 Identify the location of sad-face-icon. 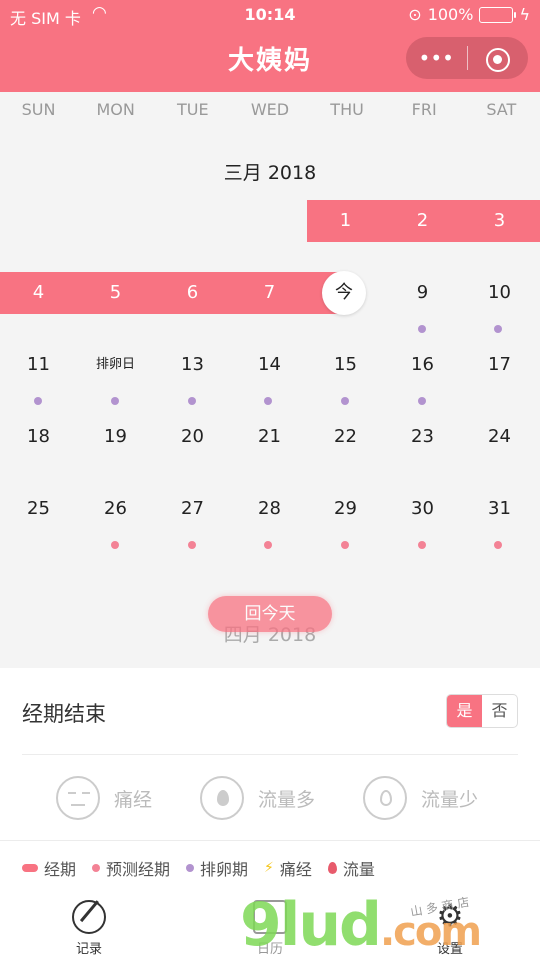
(78, 798).